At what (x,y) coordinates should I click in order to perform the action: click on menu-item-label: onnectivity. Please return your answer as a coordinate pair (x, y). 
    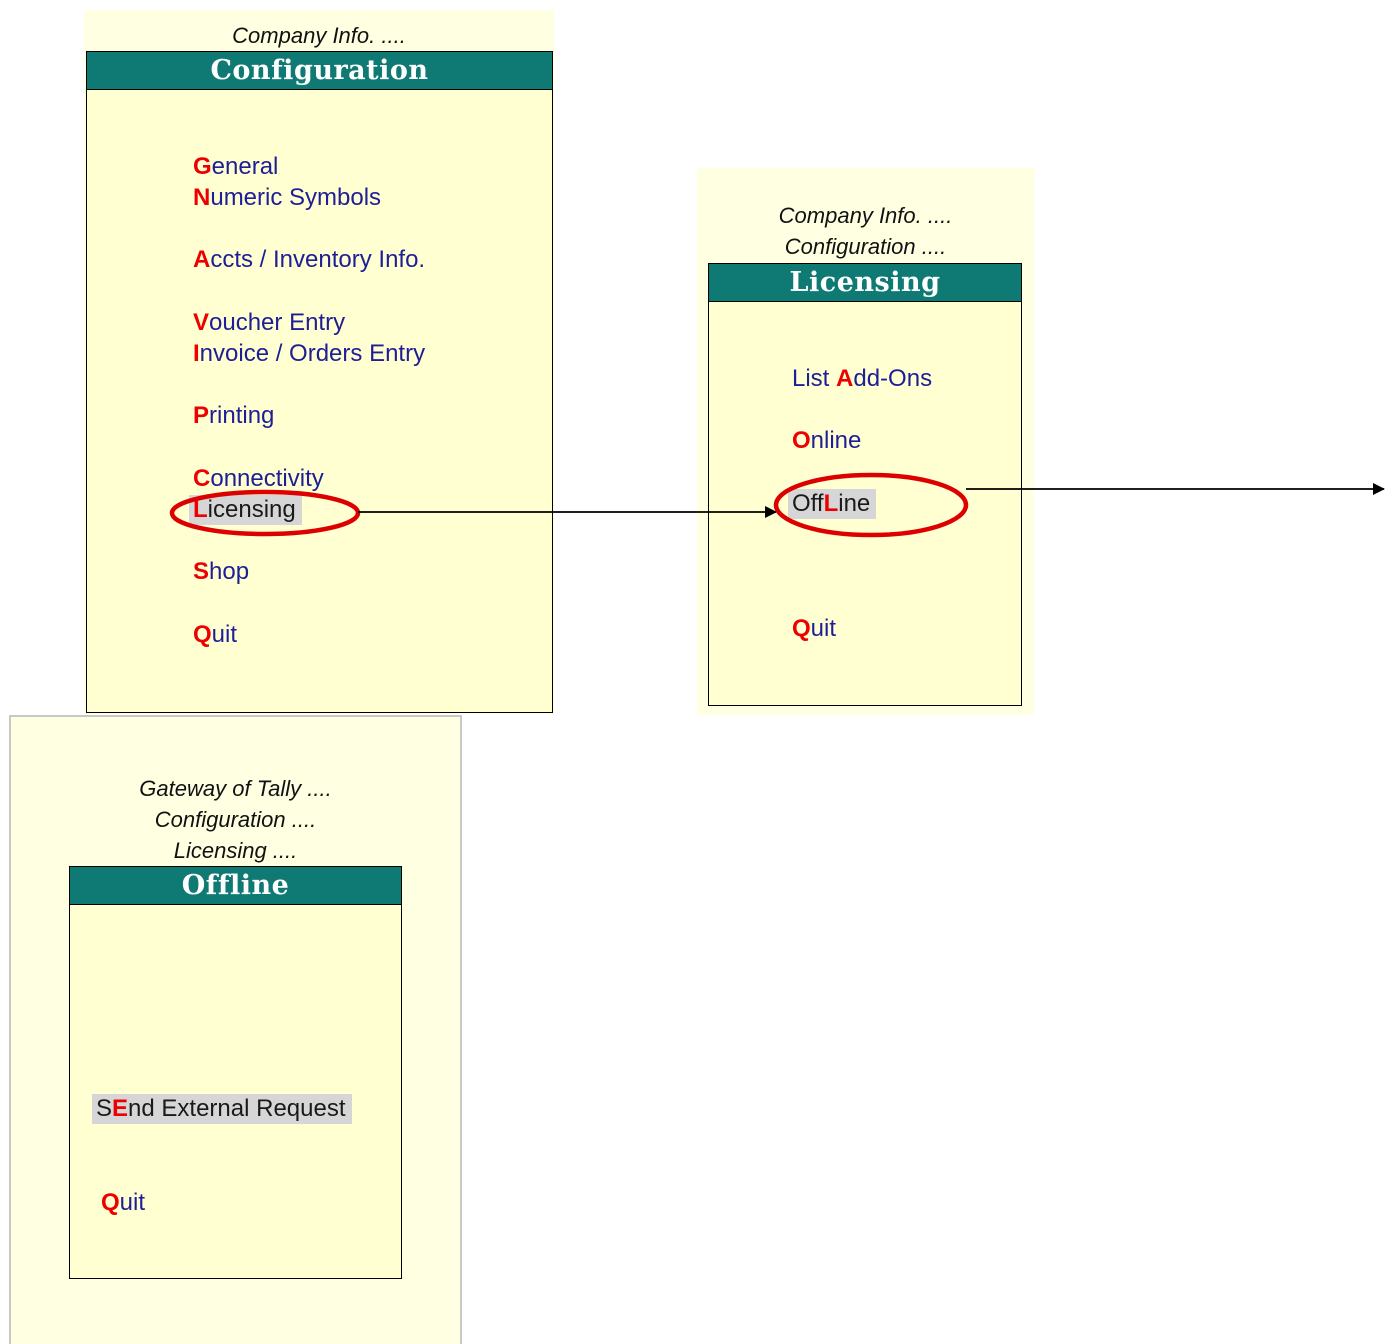
    Looking at the image, I should click on (267, 478).